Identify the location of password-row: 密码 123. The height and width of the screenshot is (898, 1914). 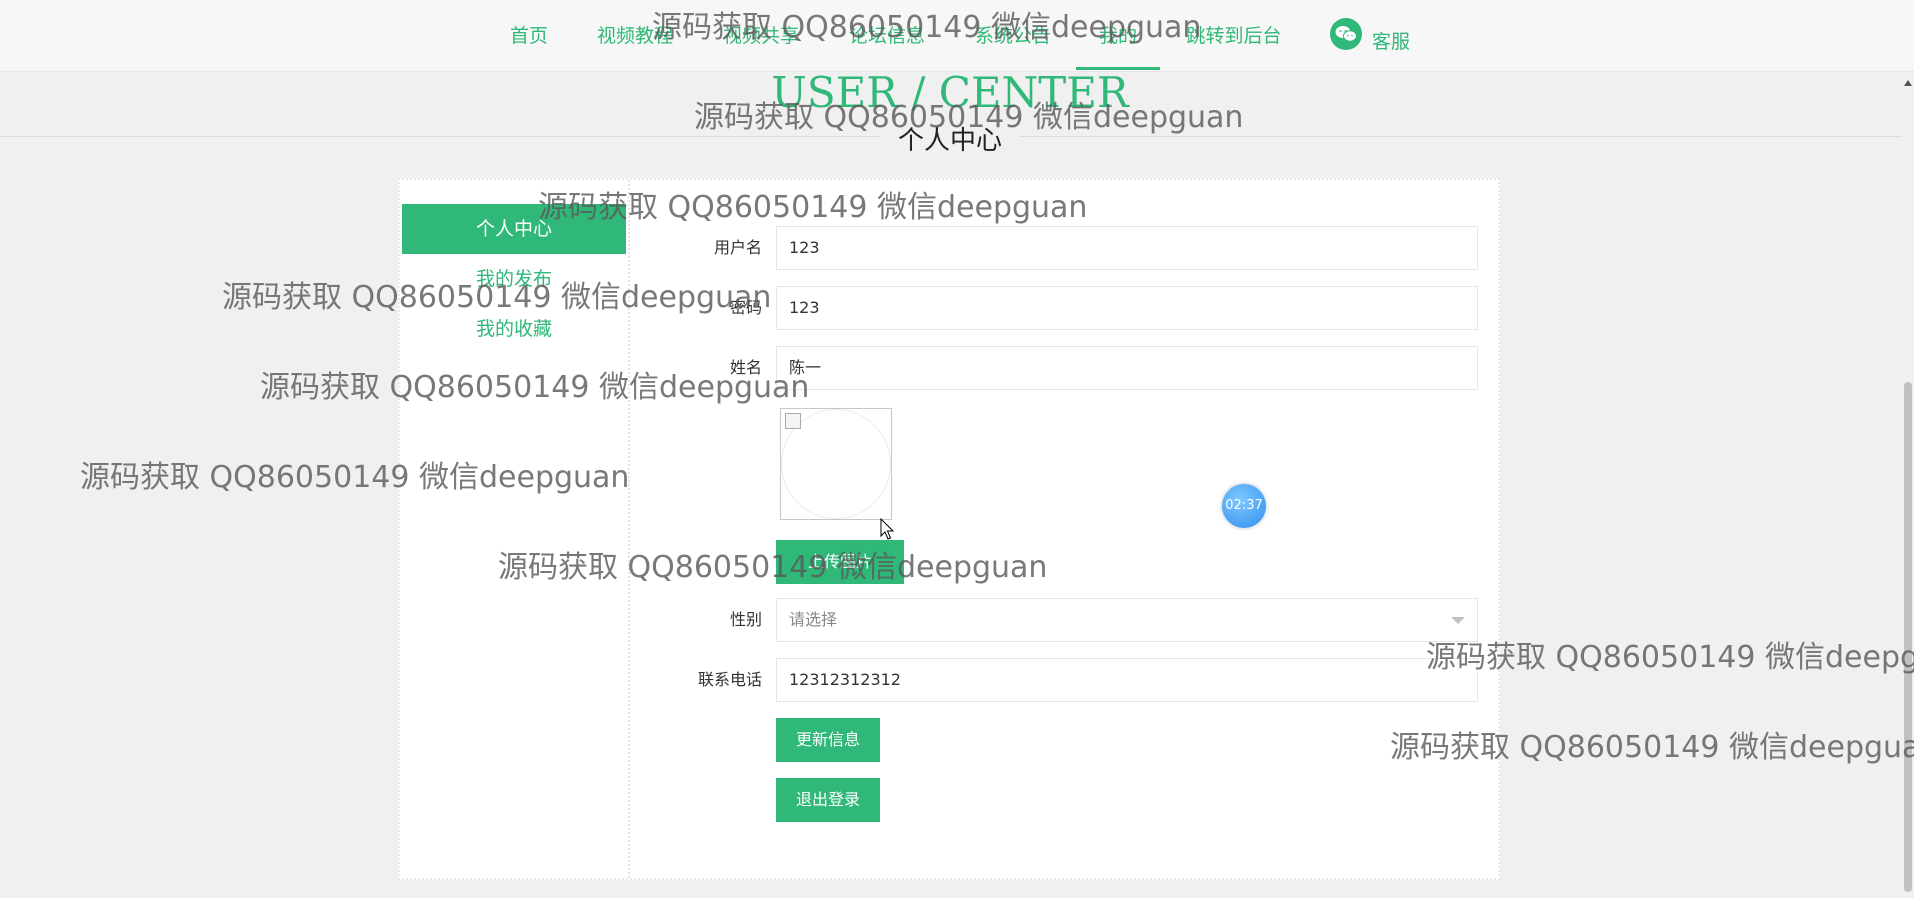
(1061, 308).